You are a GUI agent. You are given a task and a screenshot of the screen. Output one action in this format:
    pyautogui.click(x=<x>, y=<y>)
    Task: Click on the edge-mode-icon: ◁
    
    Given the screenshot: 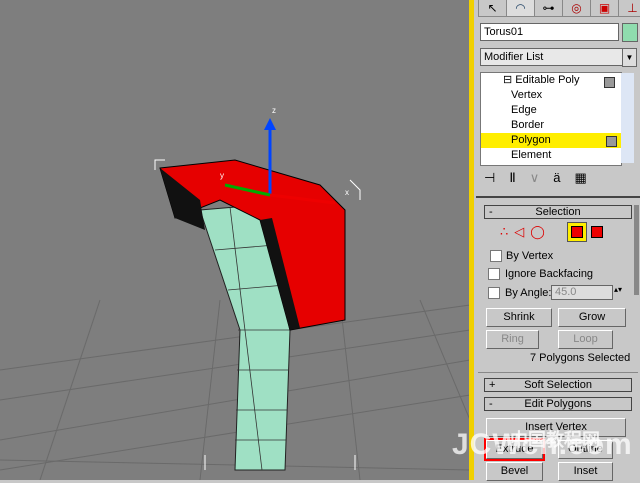 What is the action you would take?
    pyautogui.click(x=522, y=231)
    